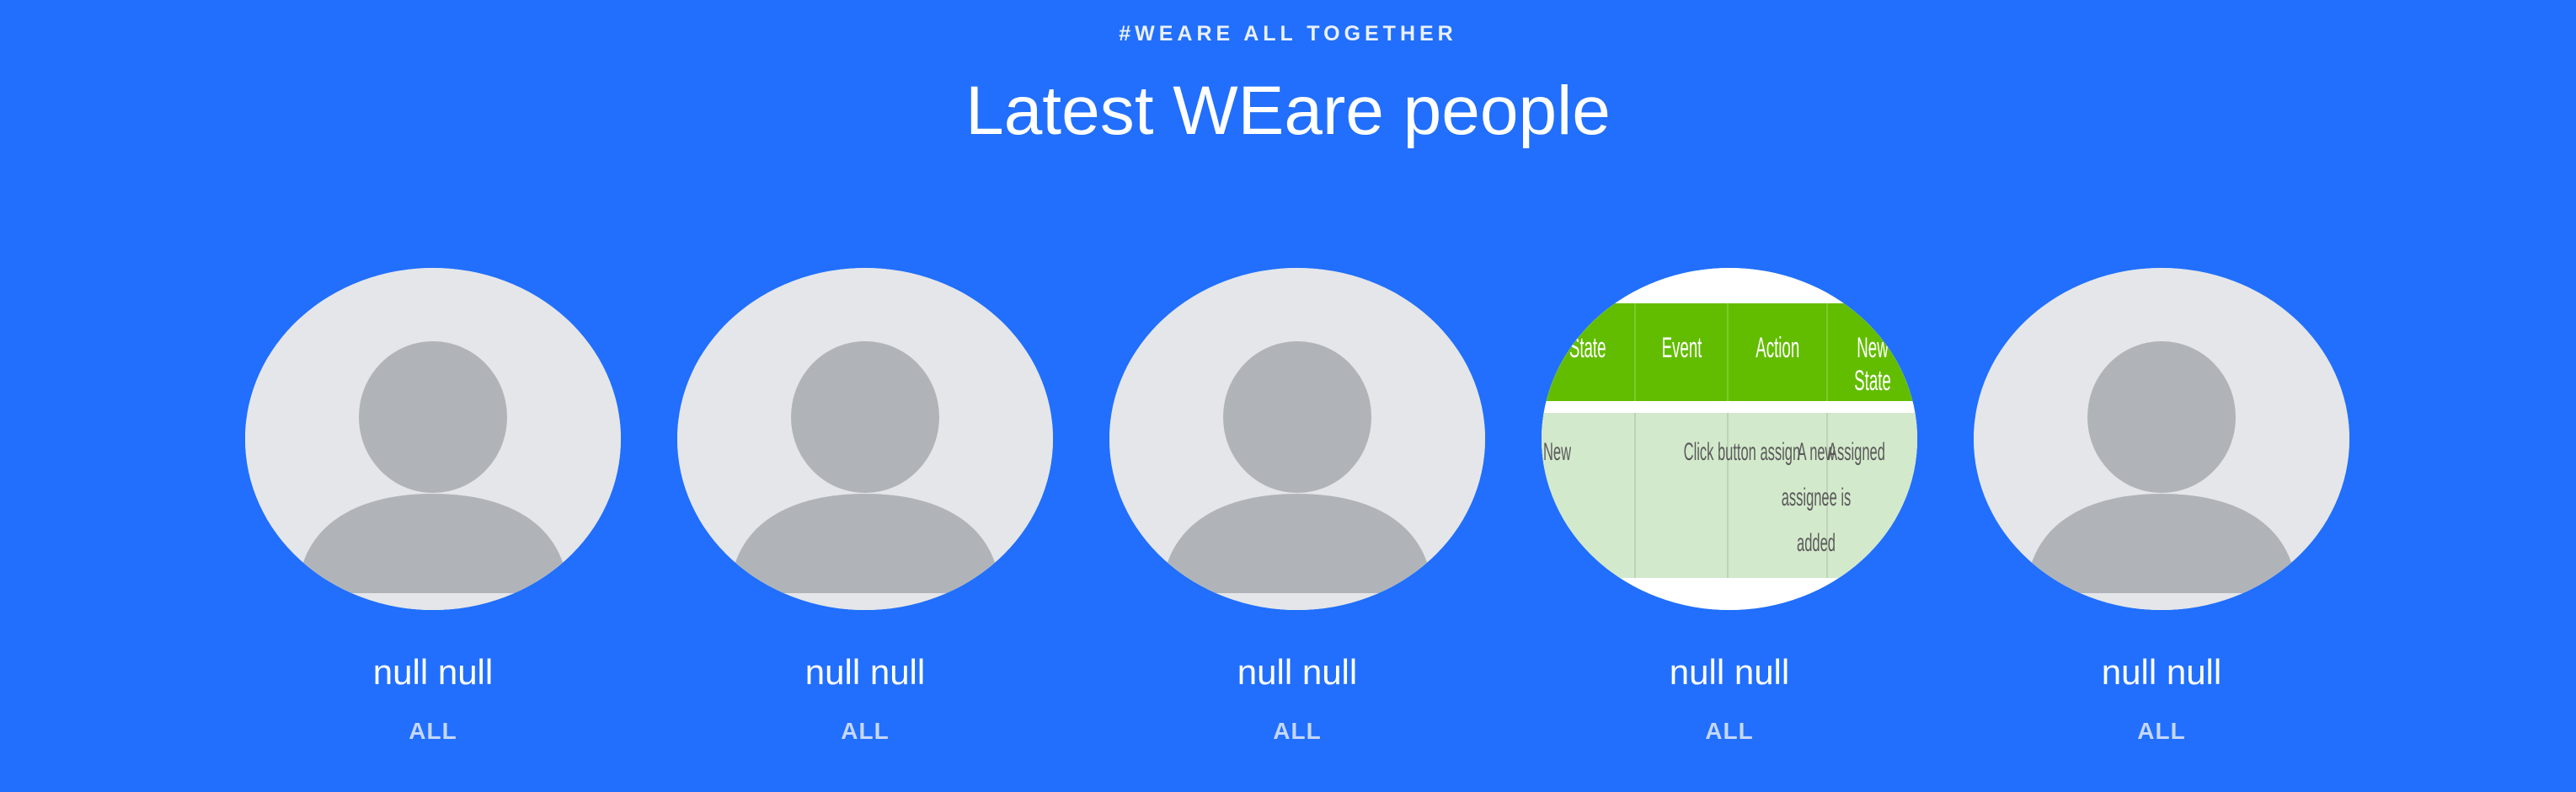 This screenshot has height=792, width=2576. What do you see at coordinates (1778, 352) in the screenshot?
I see `table-header-cell: Action` at bounding box center [1778, 352].